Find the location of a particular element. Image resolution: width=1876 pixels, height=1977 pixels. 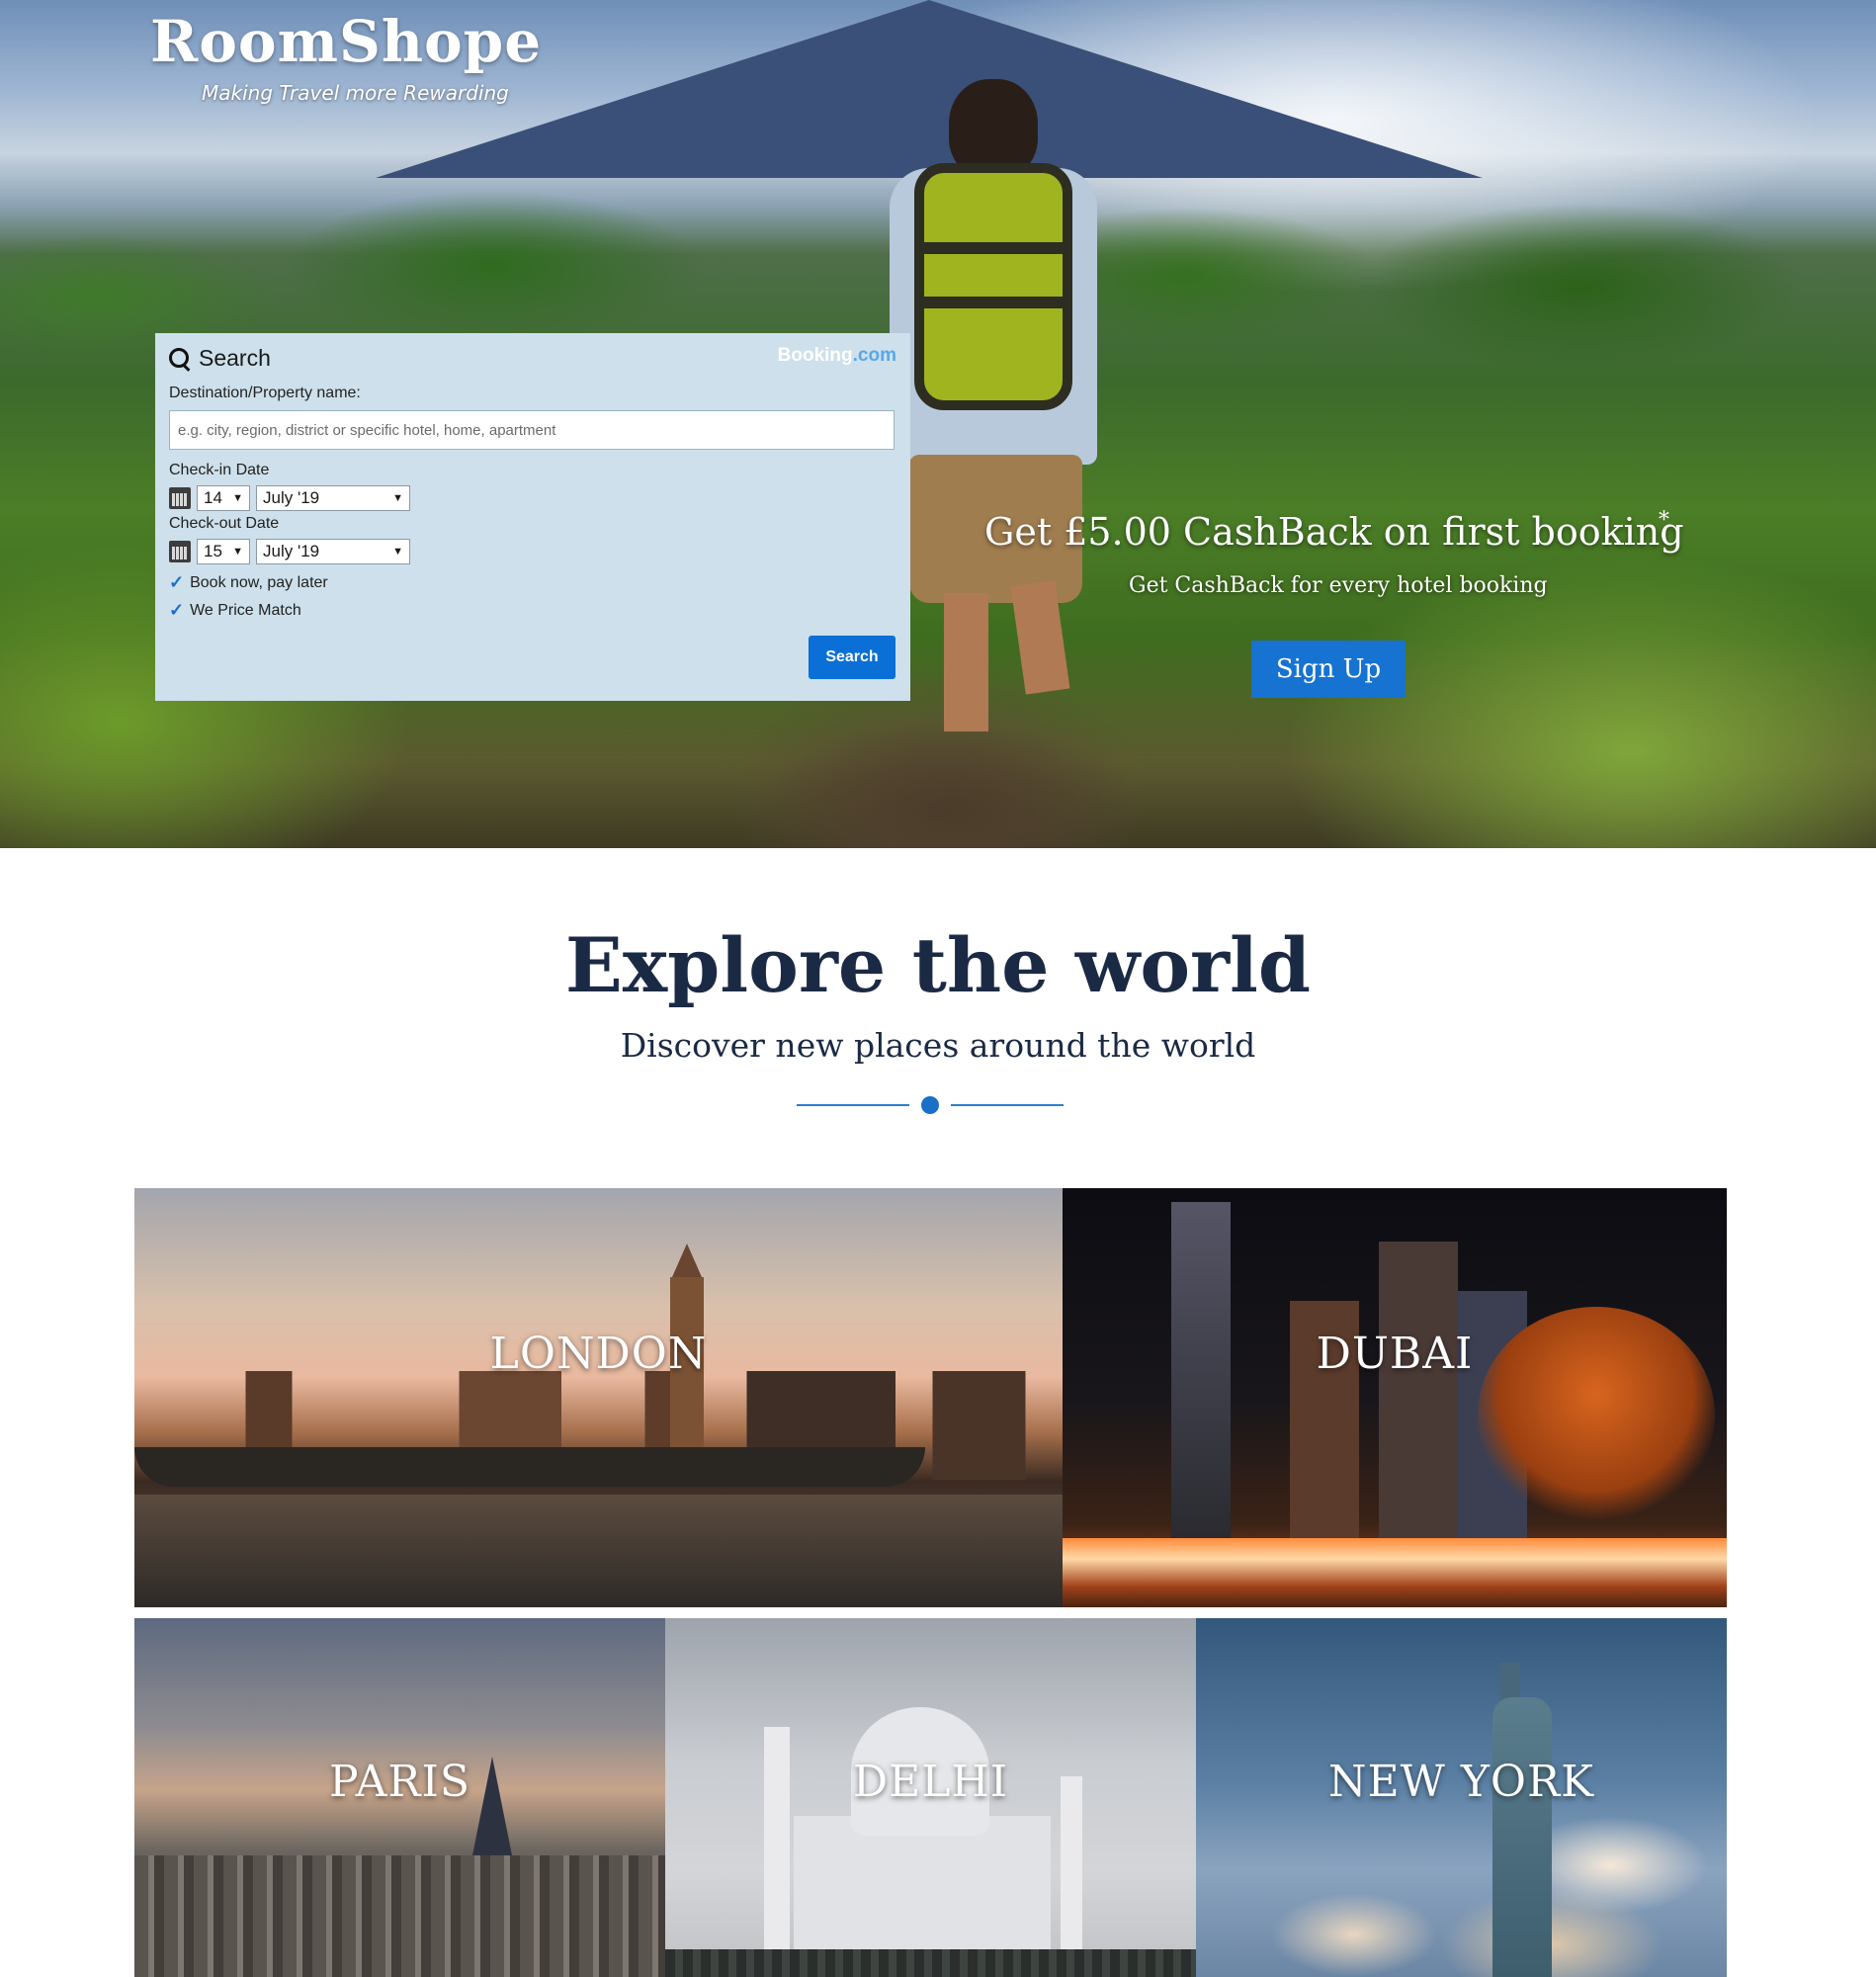

search-widget-header: Search is located at coordinates (220, 358).